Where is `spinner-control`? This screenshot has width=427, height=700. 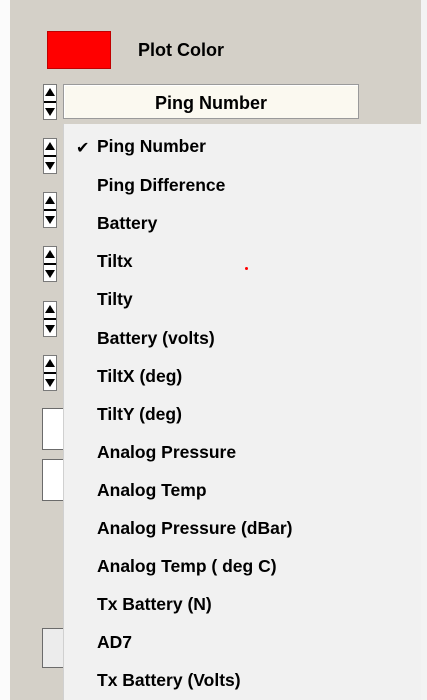
spinner-control is located at coordinates (50, 102).